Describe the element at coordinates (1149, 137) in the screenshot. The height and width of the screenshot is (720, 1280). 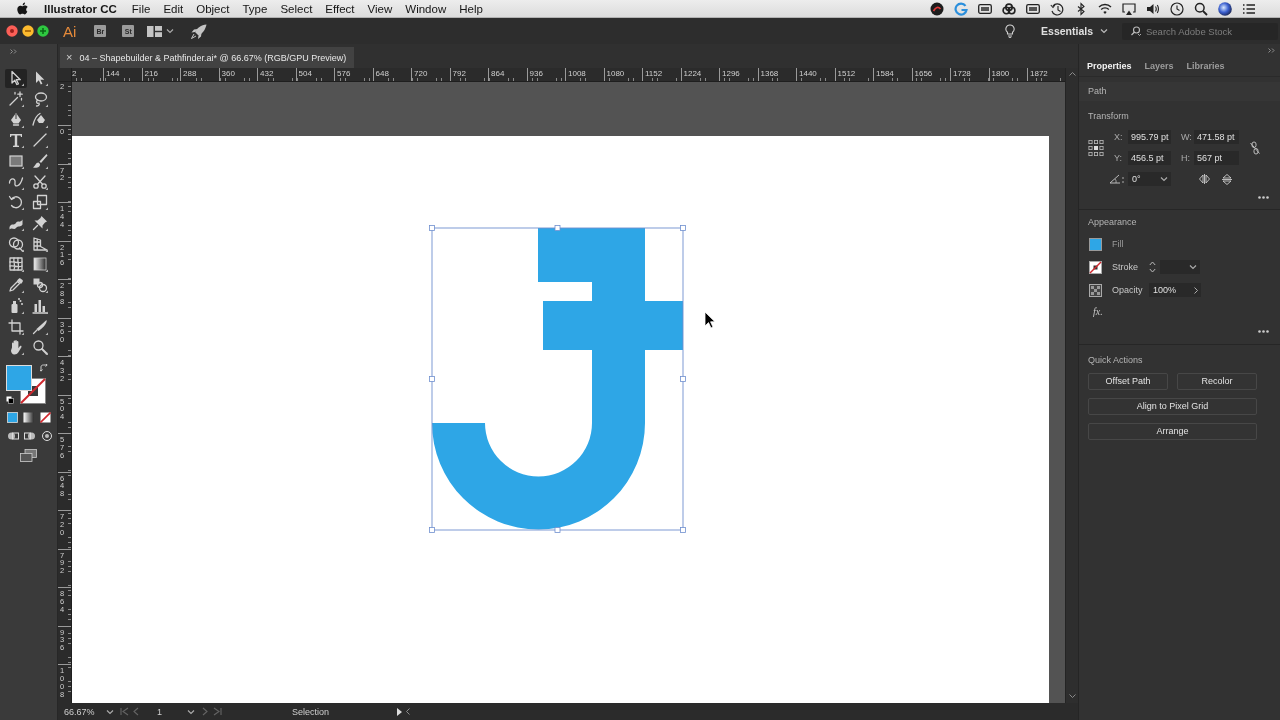
I see `value-field: 995.79 pt` at that location.